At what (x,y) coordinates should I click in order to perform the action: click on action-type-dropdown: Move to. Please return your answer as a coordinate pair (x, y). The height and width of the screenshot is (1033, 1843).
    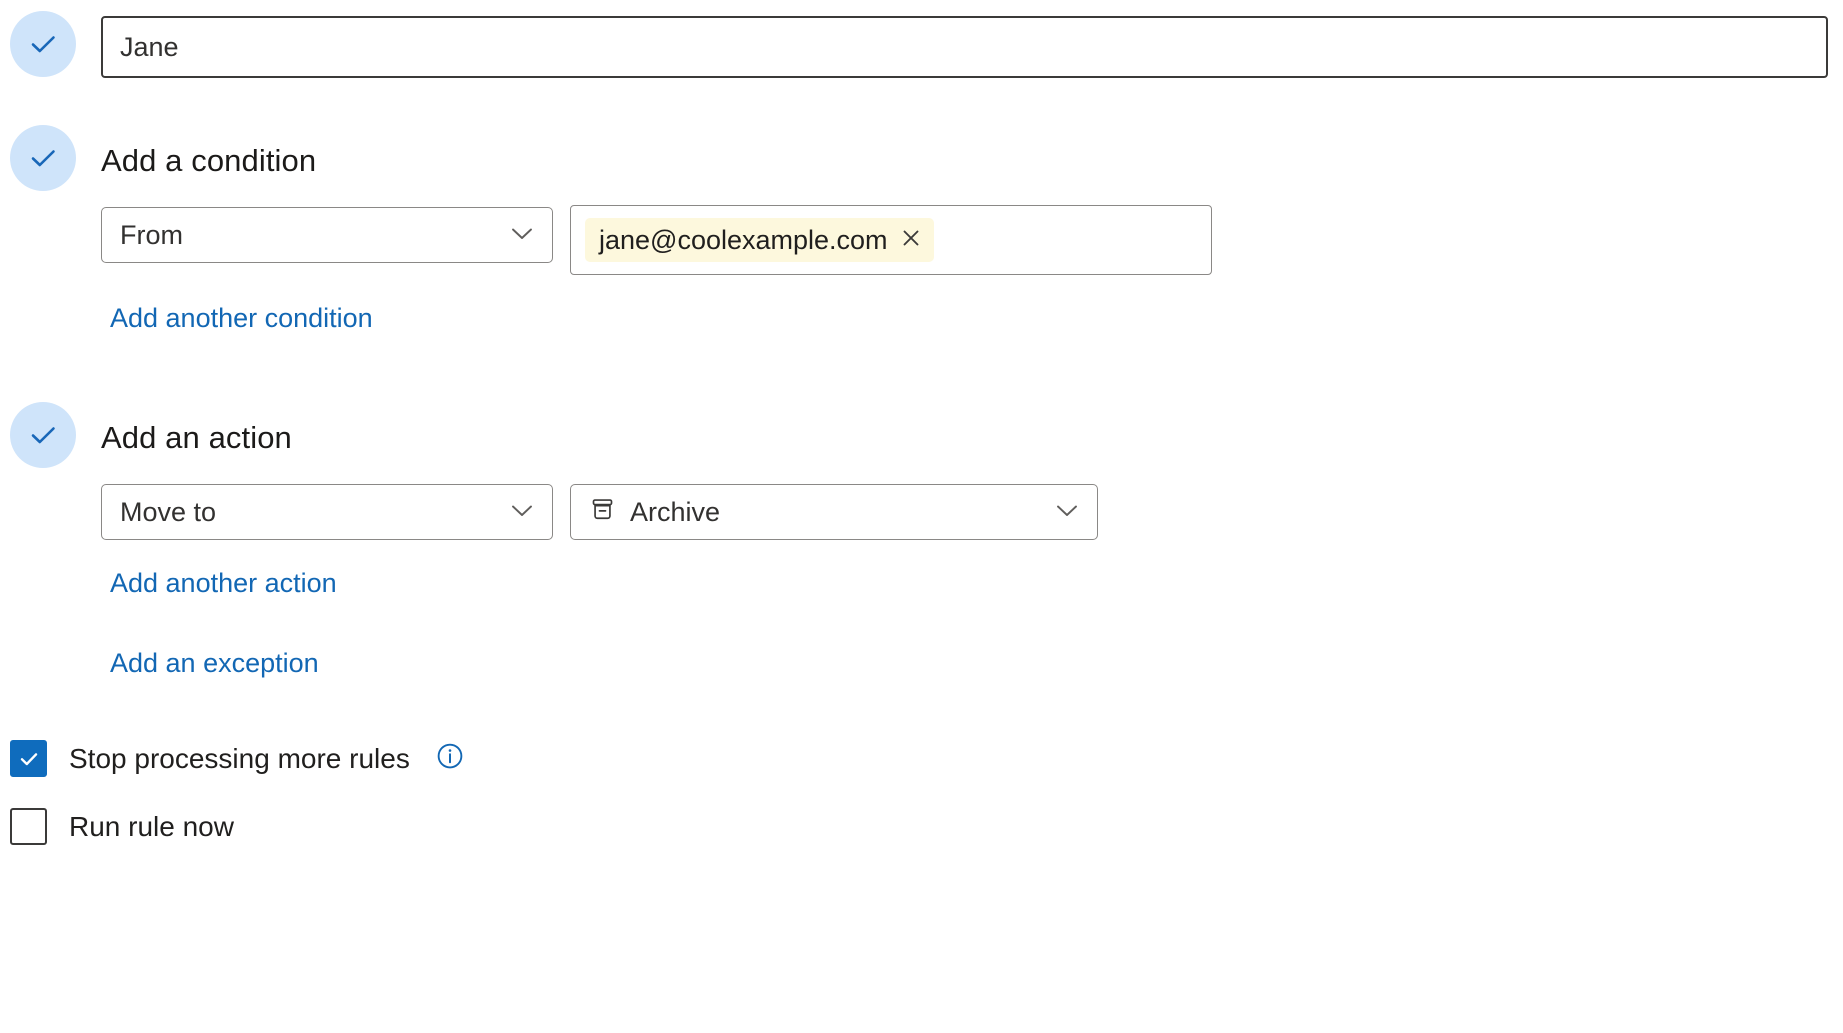
    Looking at the image, I should click on (327, 512).